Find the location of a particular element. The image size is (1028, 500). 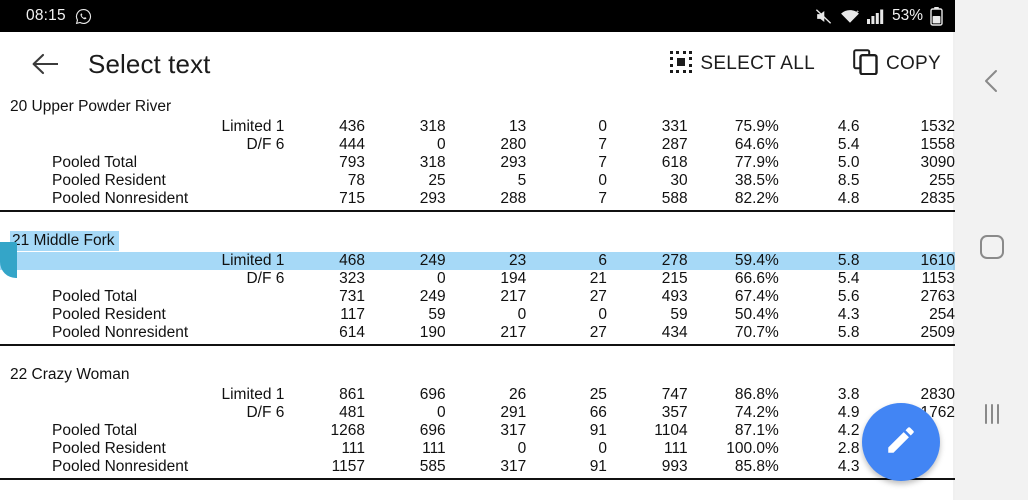

table-cell: 493 is located at coordinates (674, 296).